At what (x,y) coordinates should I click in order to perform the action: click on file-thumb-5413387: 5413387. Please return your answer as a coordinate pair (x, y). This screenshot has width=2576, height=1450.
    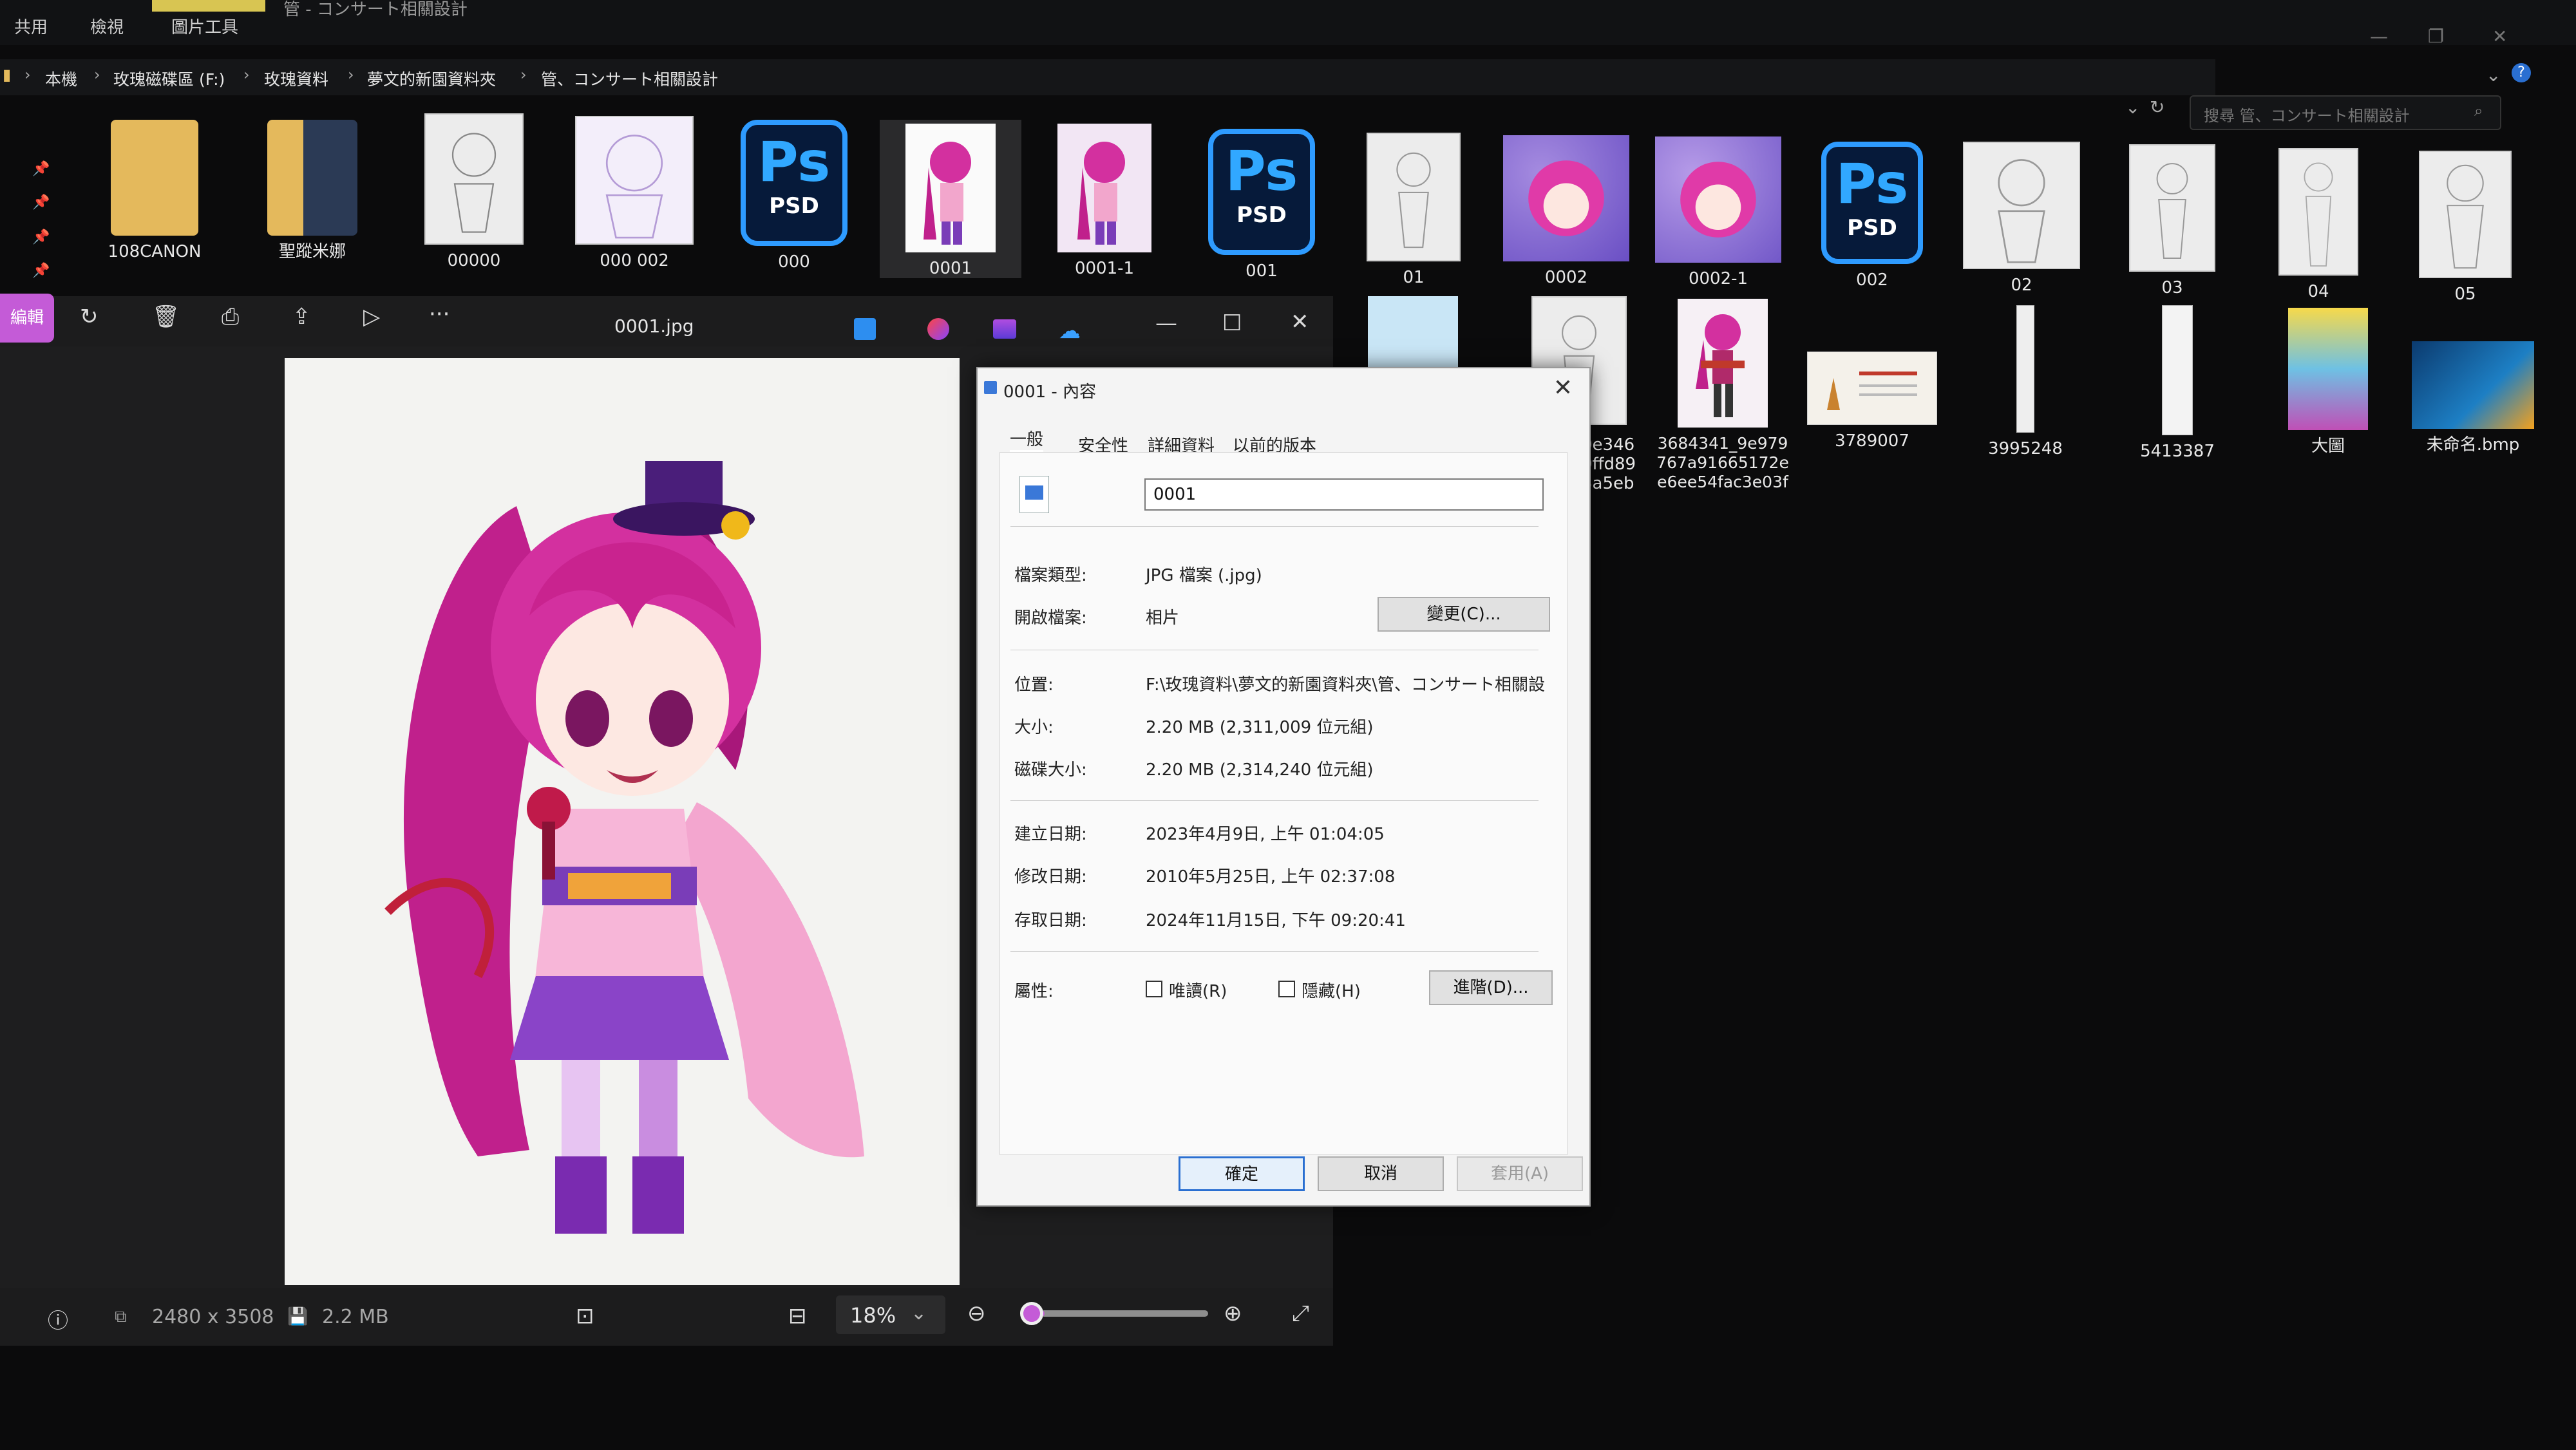
    Looking at the image, I should click on (2177, 383).